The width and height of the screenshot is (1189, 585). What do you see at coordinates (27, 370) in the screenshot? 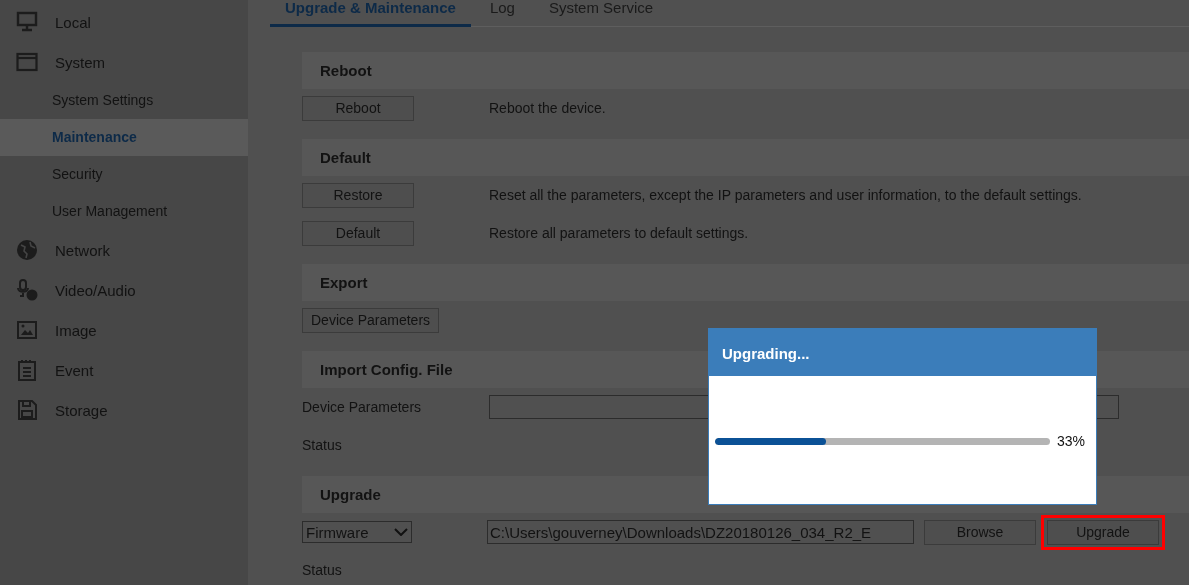
I see `list-icon` at bounding box center [27, 370].